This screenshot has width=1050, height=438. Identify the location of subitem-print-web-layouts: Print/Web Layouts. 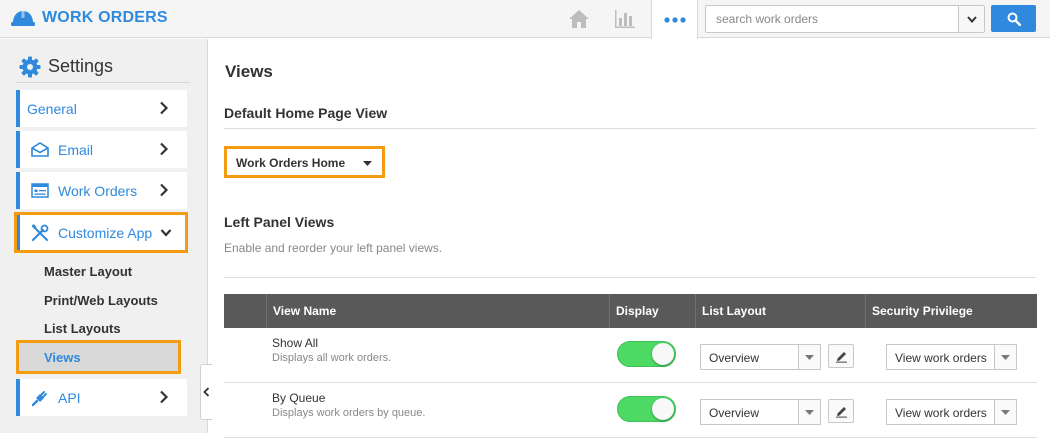
(101, 300).